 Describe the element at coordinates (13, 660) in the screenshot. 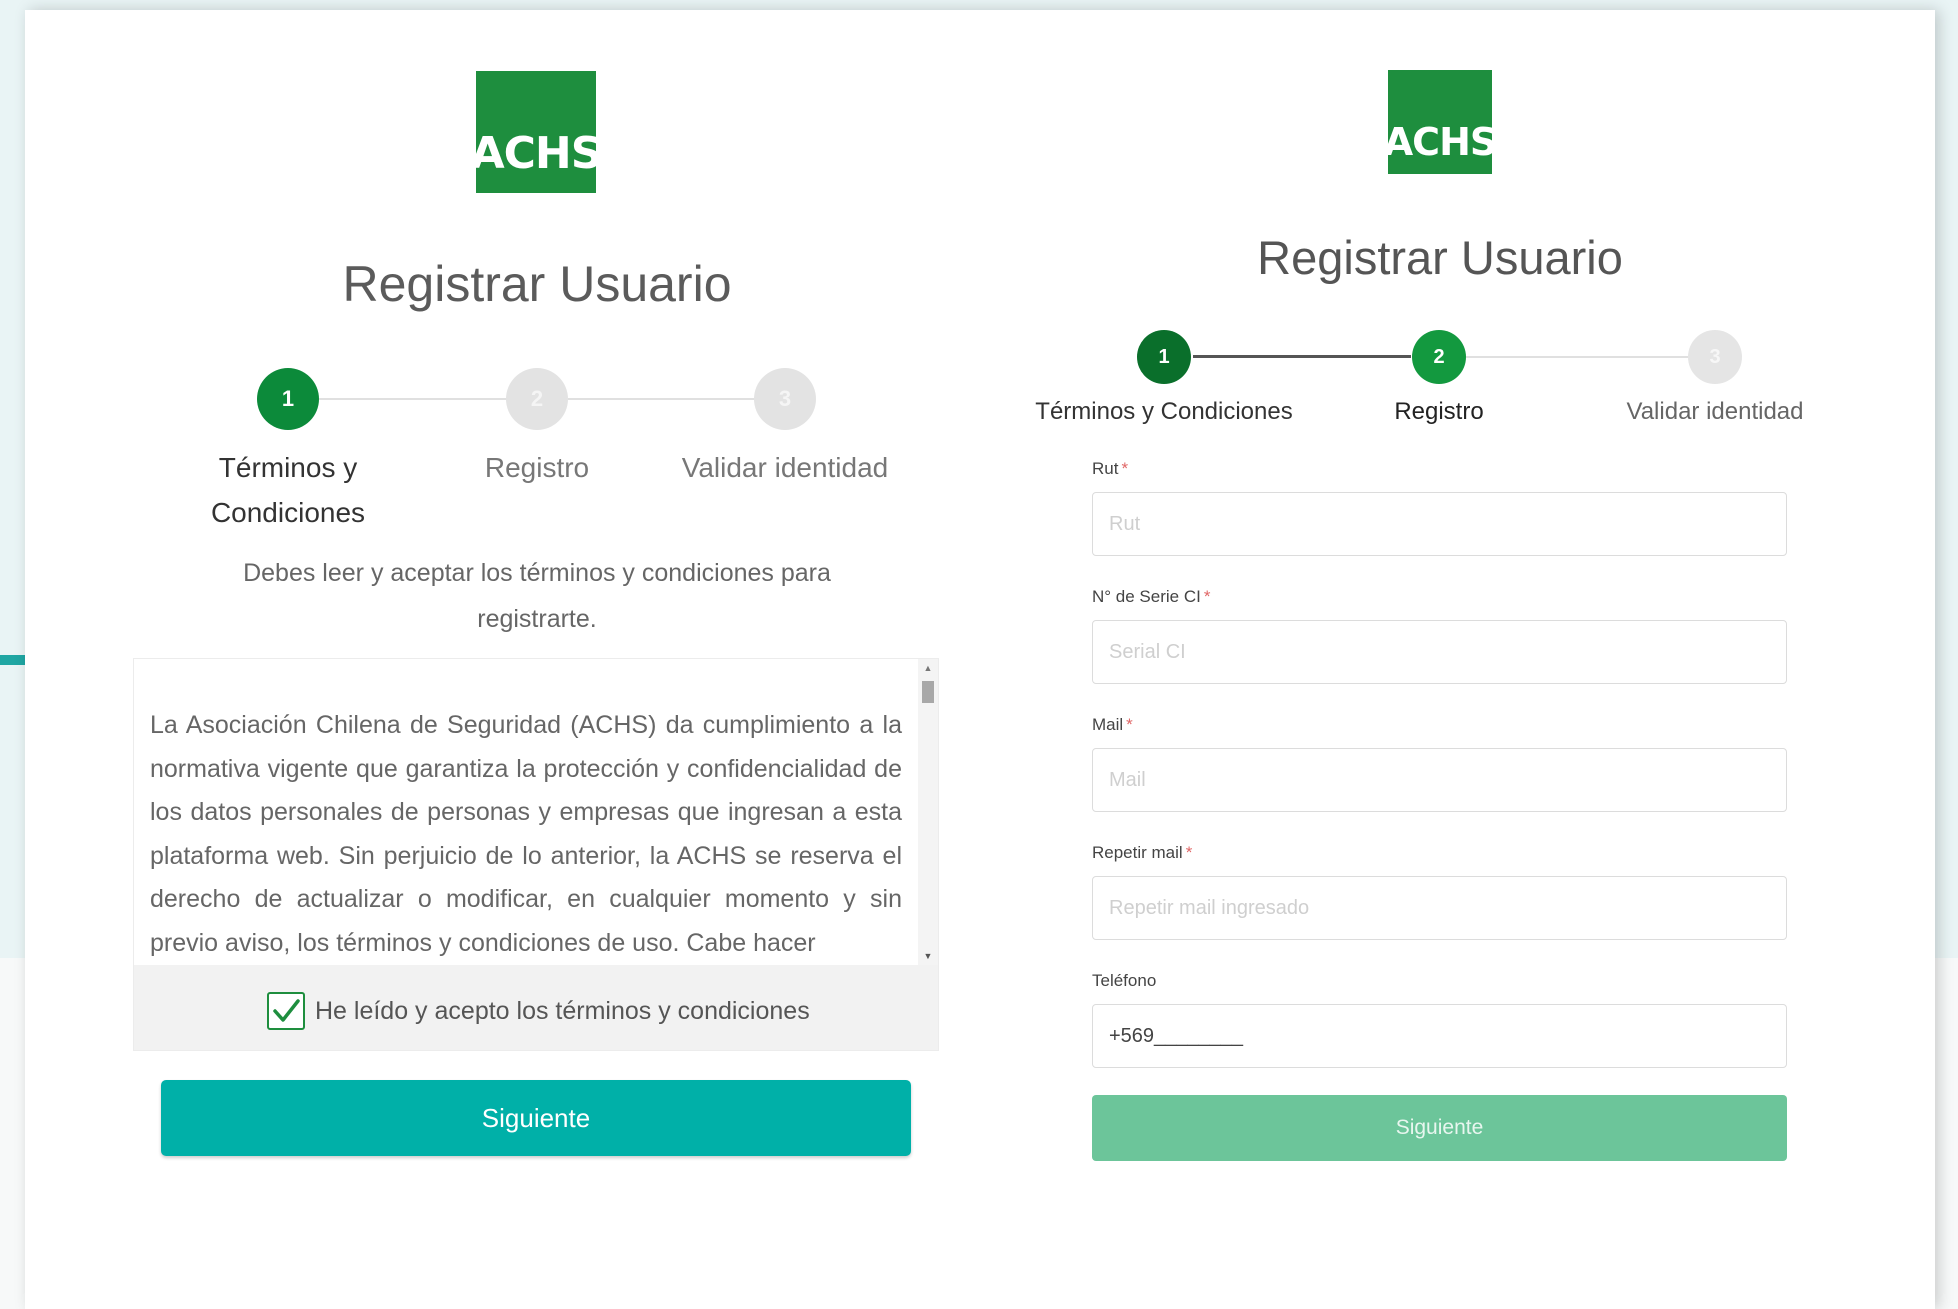

I see `decorative-accent-bar` at that location.